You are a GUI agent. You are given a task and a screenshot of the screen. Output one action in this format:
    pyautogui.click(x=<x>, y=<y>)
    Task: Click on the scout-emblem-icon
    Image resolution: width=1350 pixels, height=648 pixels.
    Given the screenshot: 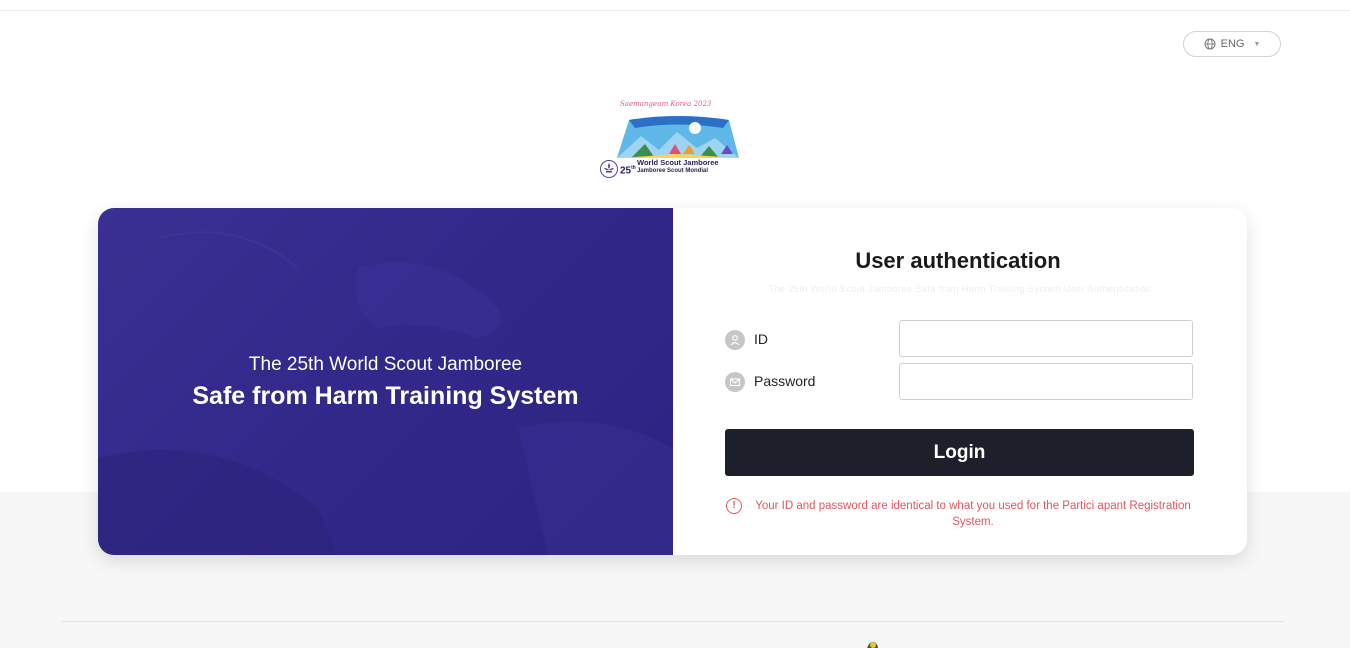 What is the action you would take?
    pyautogui.click(x=609, y=169)
    